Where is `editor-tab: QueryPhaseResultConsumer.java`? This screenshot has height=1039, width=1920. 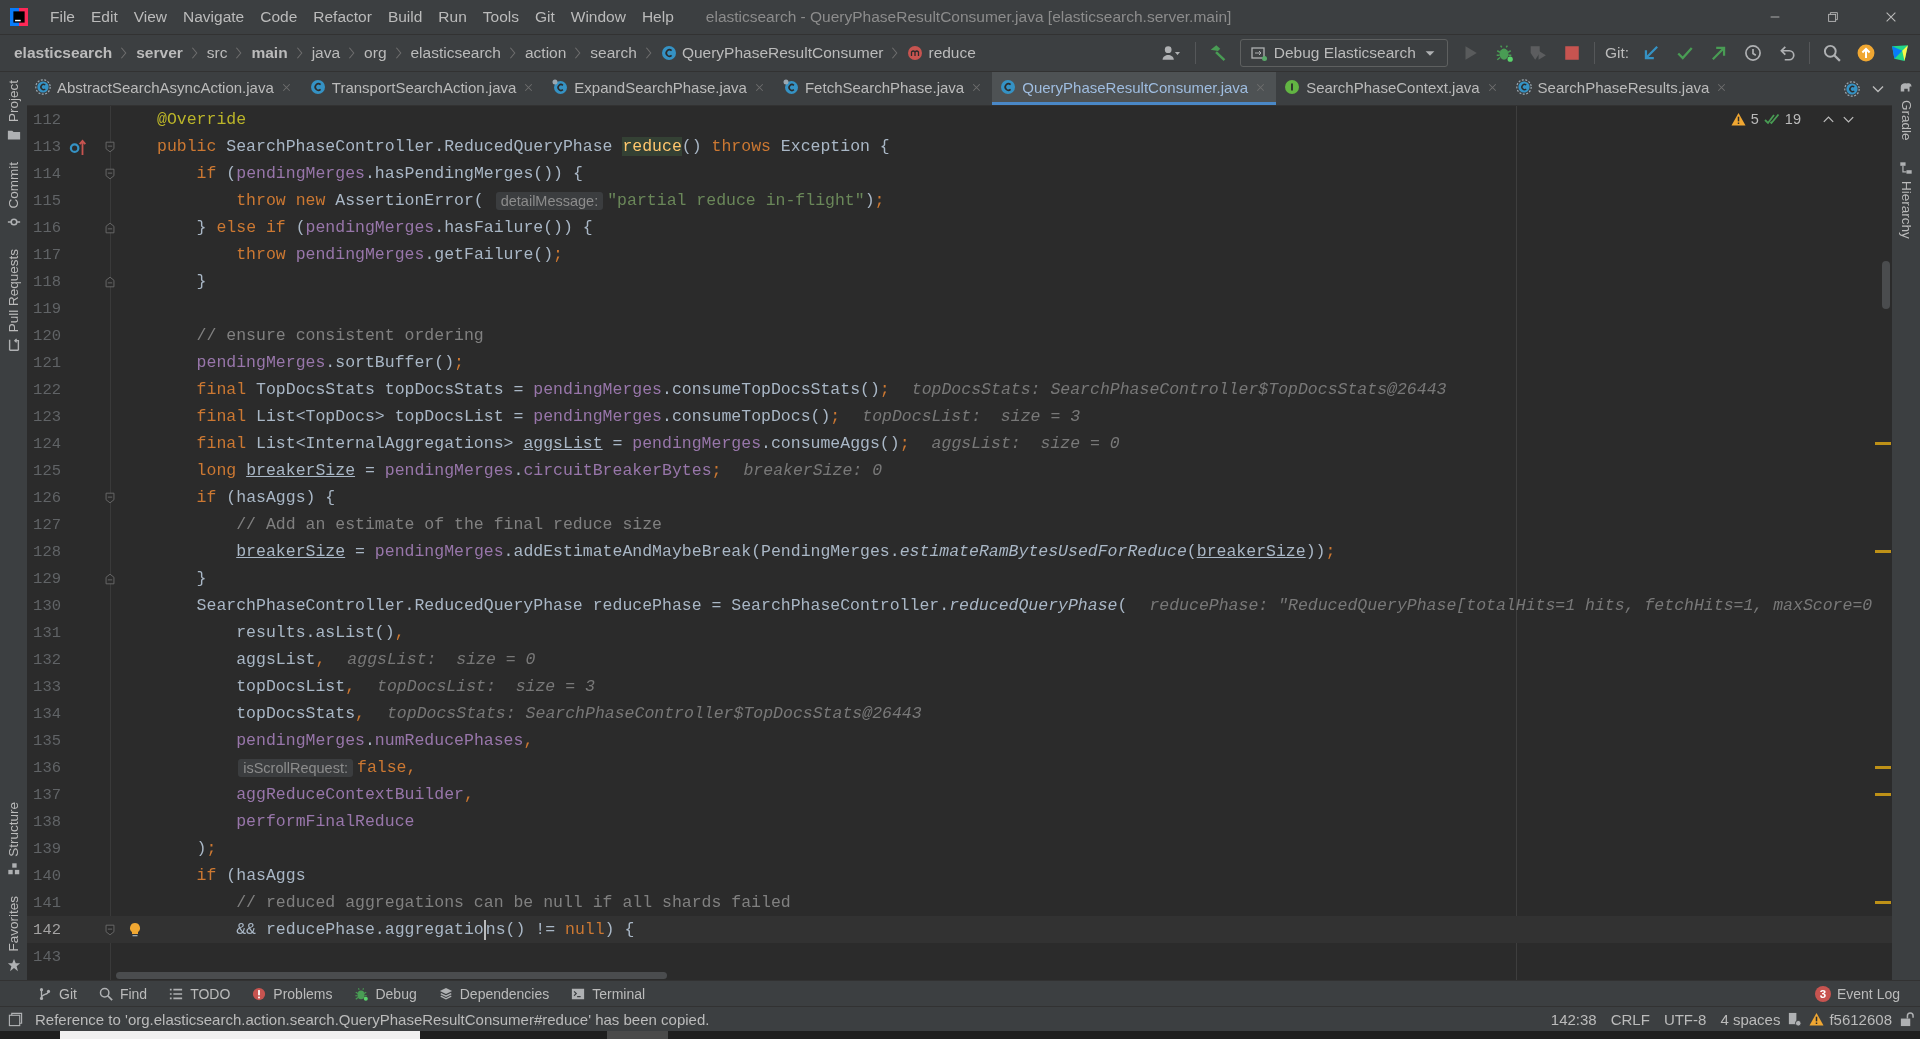
editor-tab: QueryPhaseResultConsumer.java is located at coordinates (1134, 88).